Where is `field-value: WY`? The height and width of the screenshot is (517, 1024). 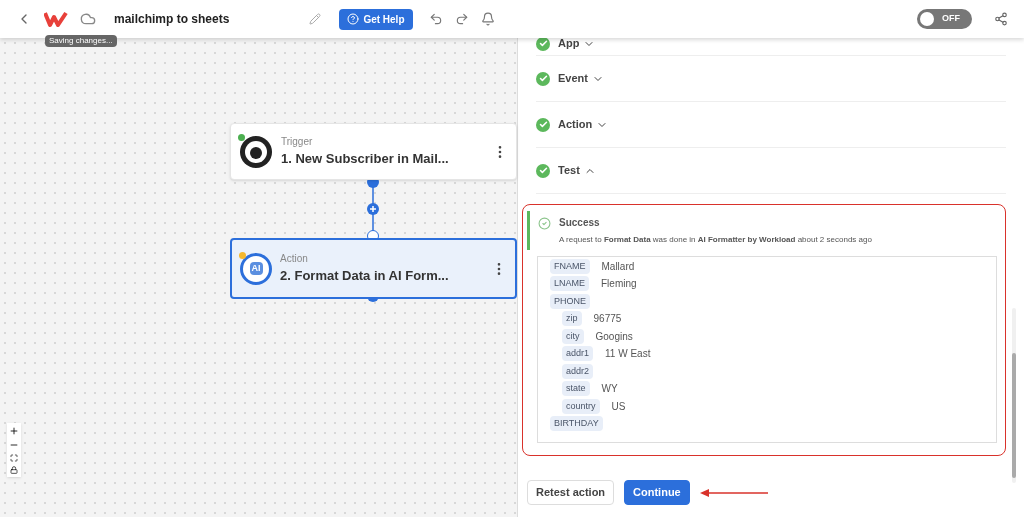 field-value: WY is located at coordinates (609, 389).